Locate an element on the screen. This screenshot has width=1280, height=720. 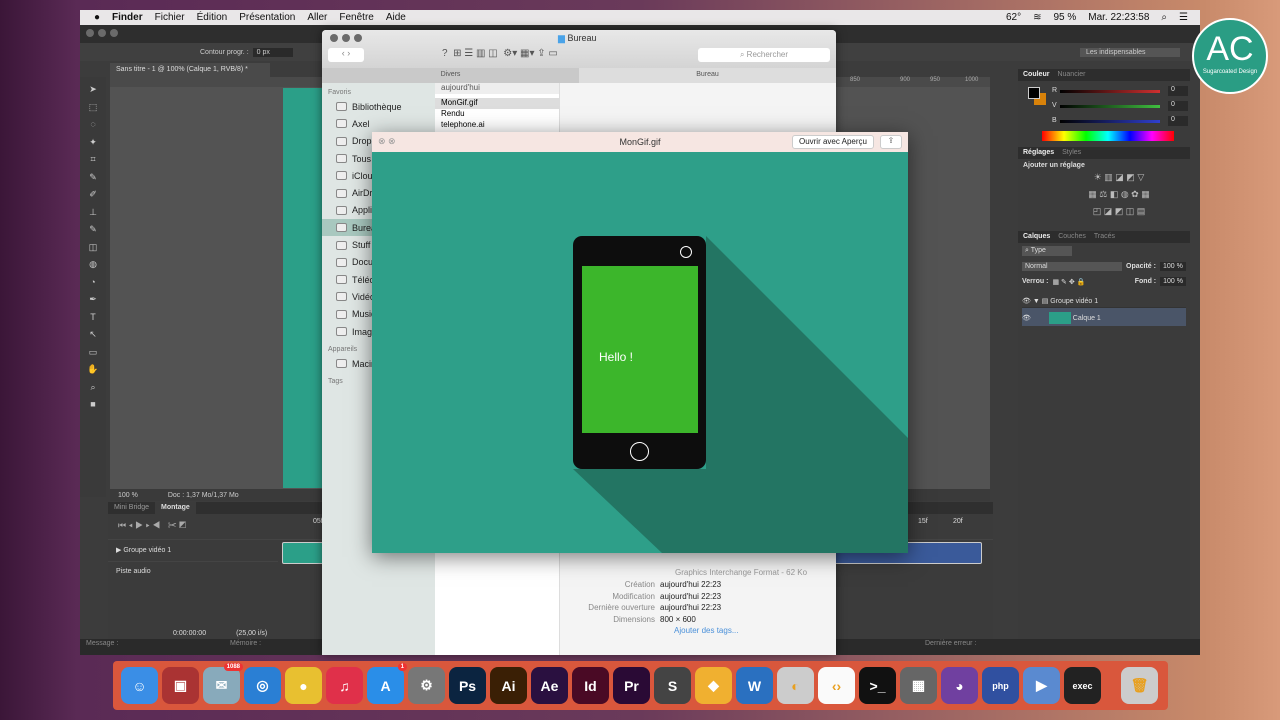
lock-label: Verrou : is located at coordinates (1035, 281).